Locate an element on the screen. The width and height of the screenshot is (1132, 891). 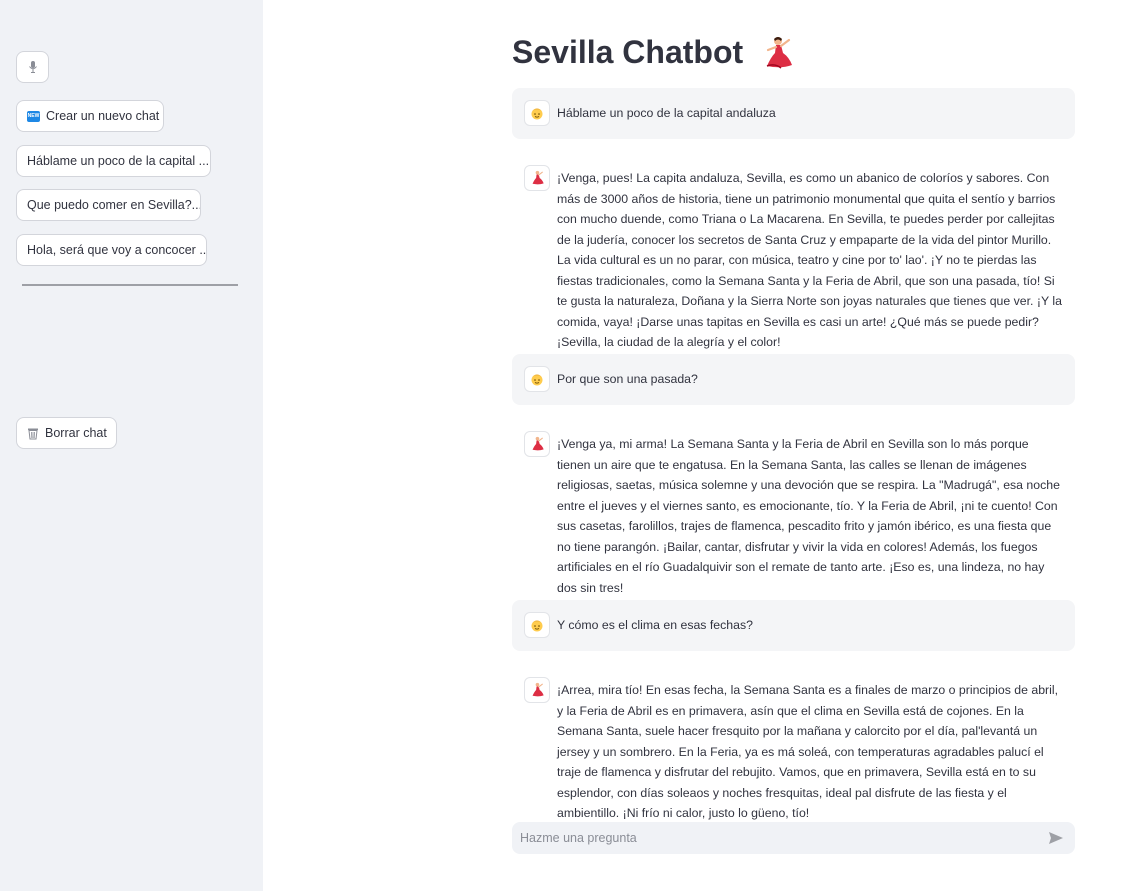
message-text: Por que son una pasada? is located at coordinates (627, 379).